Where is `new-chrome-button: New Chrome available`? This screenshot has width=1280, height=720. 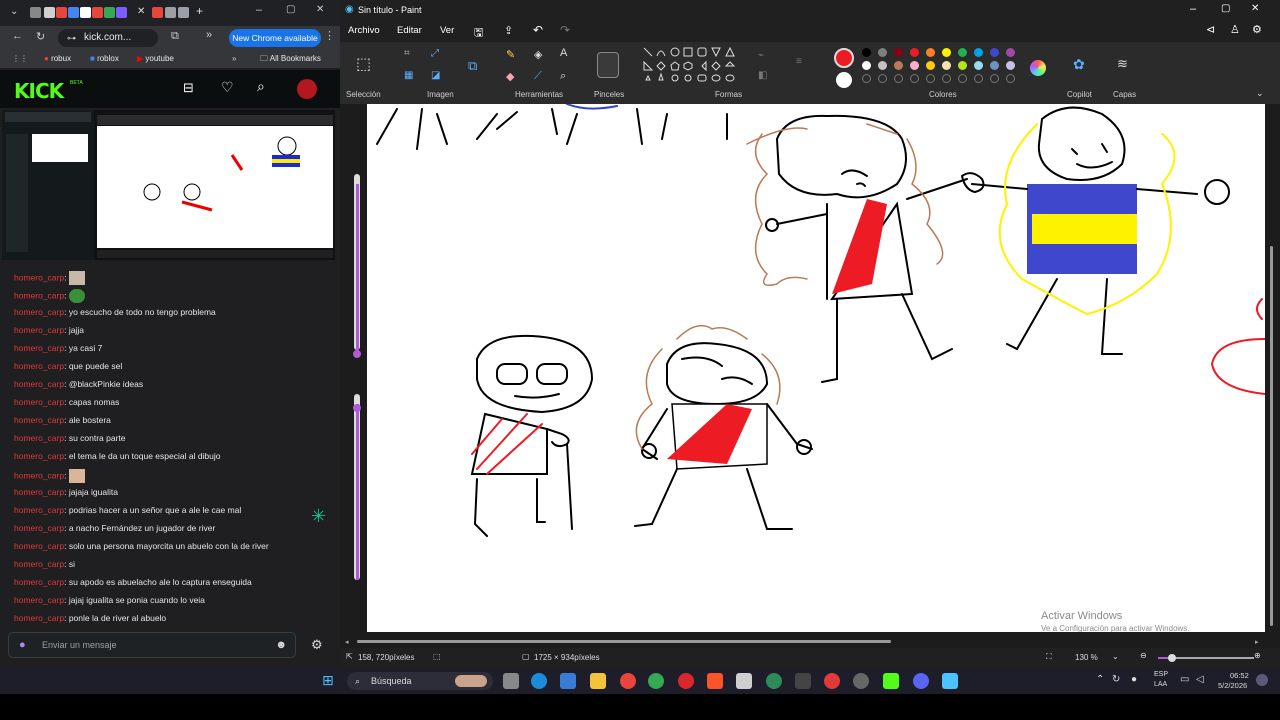 new-chrome-button: New Chrome available is located at coordinates (275, 38).